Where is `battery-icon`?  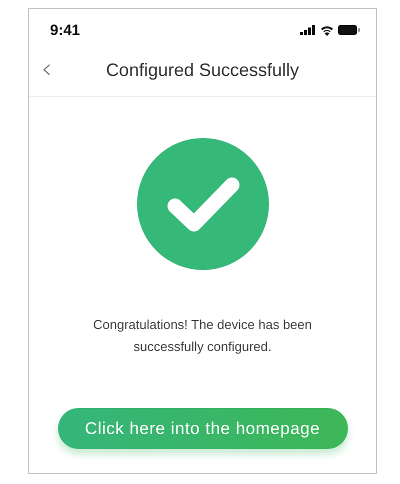
battery-icon is located at coordinates (349, 30).